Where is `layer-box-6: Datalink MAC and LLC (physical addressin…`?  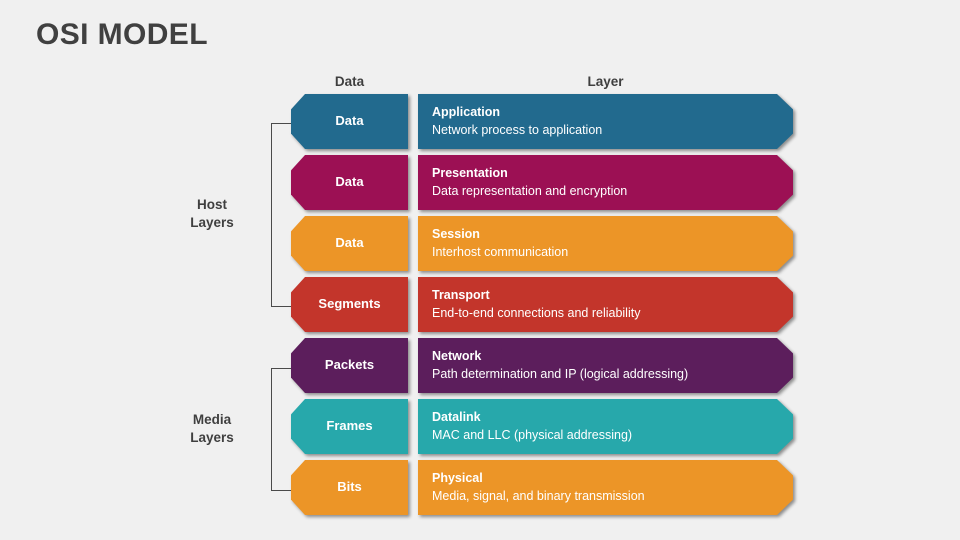 layer-box-6: Datalink MAC and LLC (physical addressin… is located at coordinates (605, 426).